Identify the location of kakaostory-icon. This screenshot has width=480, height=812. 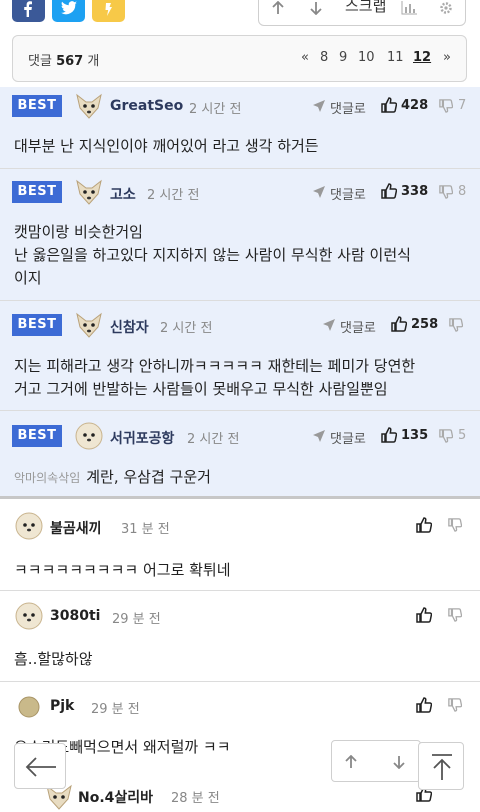
(108, 9).